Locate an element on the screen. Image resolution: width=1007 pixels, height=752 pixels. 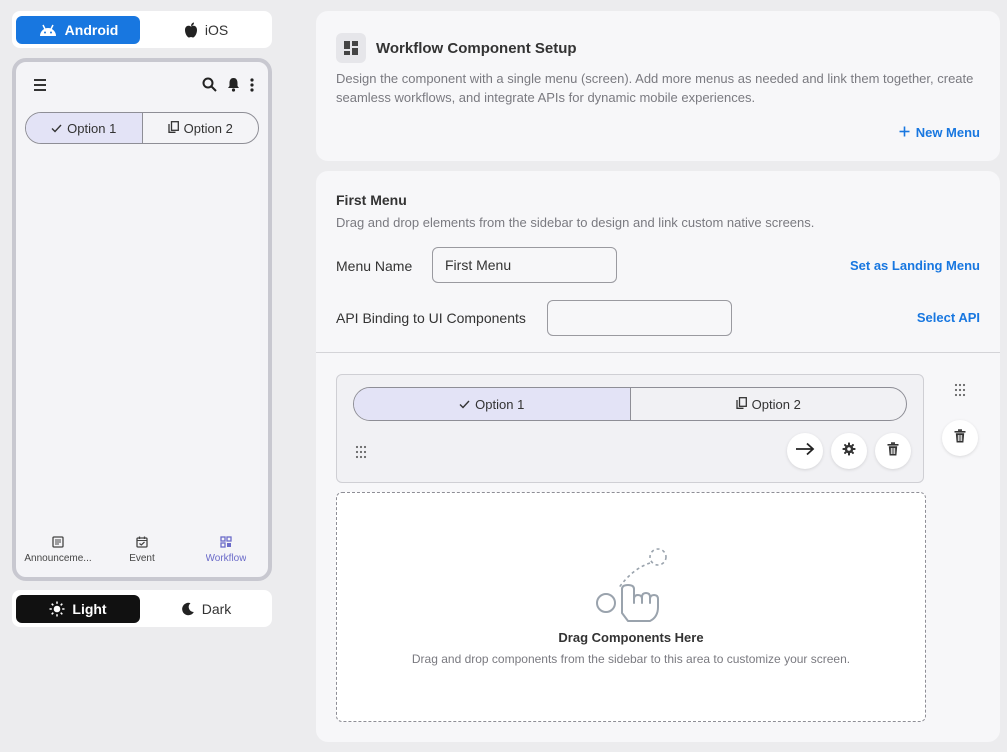
setup-title: Workflow Component Setup is located at coordinates (476, 48).